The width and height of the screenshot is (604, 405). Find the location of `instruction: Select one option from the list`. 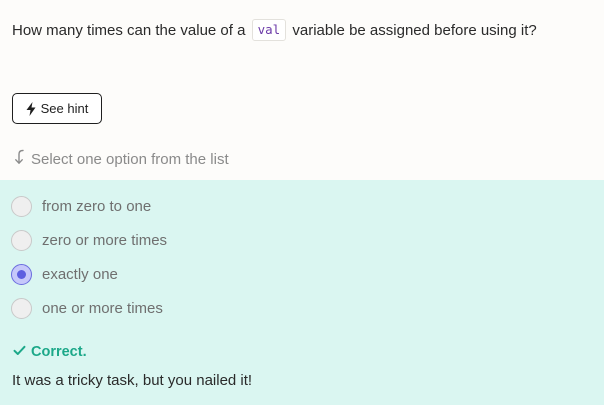

instruction: Select one option from the list is located at coordinates (120, 159).